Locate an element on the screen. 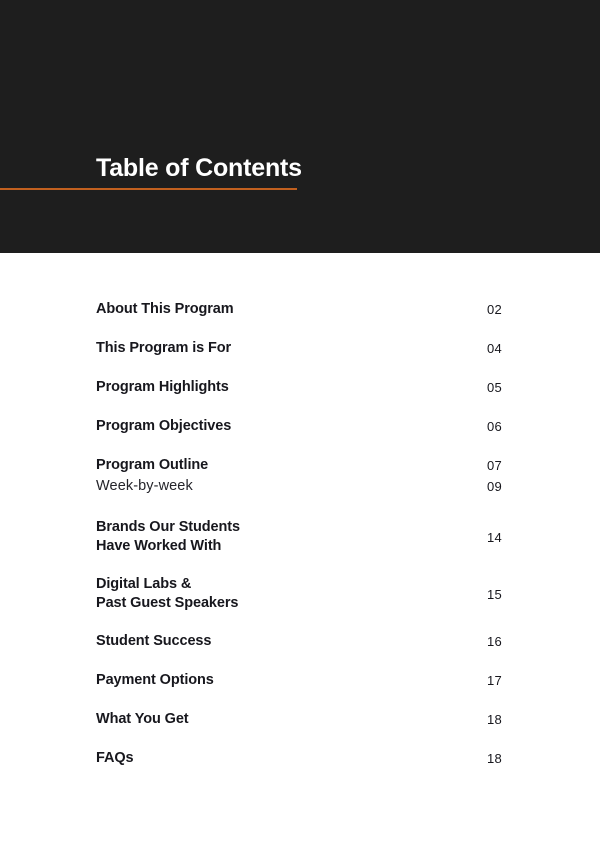 This screenshot has height=849, width=600. toc-entry-page-number: 06 is located at coordinates (494, 426).